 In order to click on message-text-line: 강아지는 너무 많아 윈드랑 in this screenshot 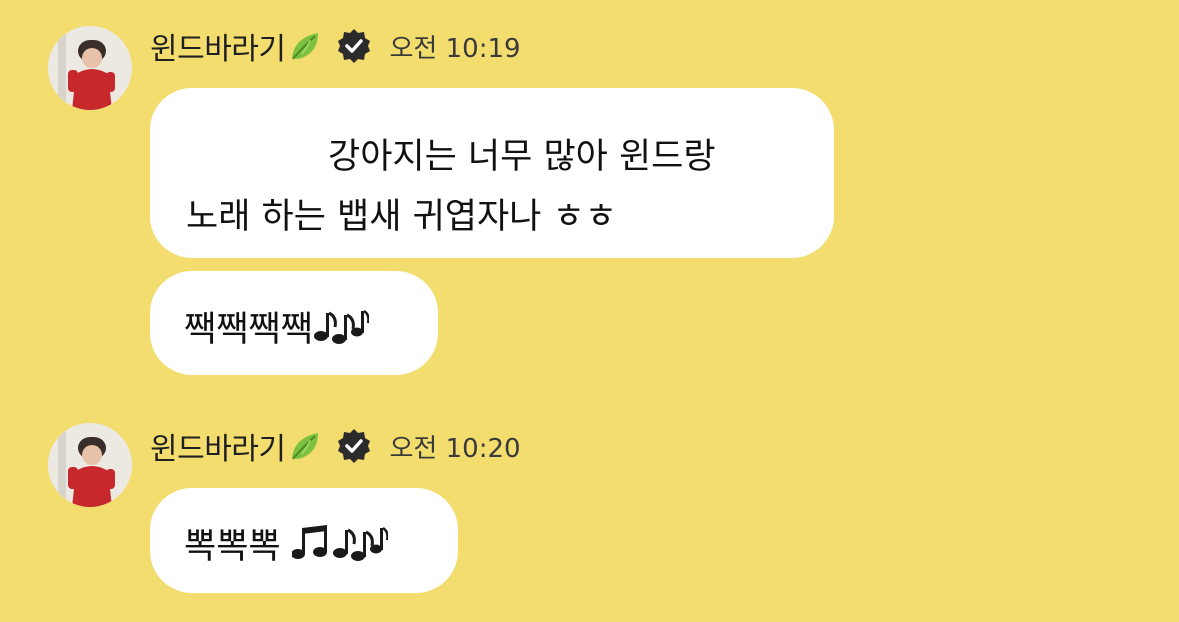, I will do `click(522, 157)`.